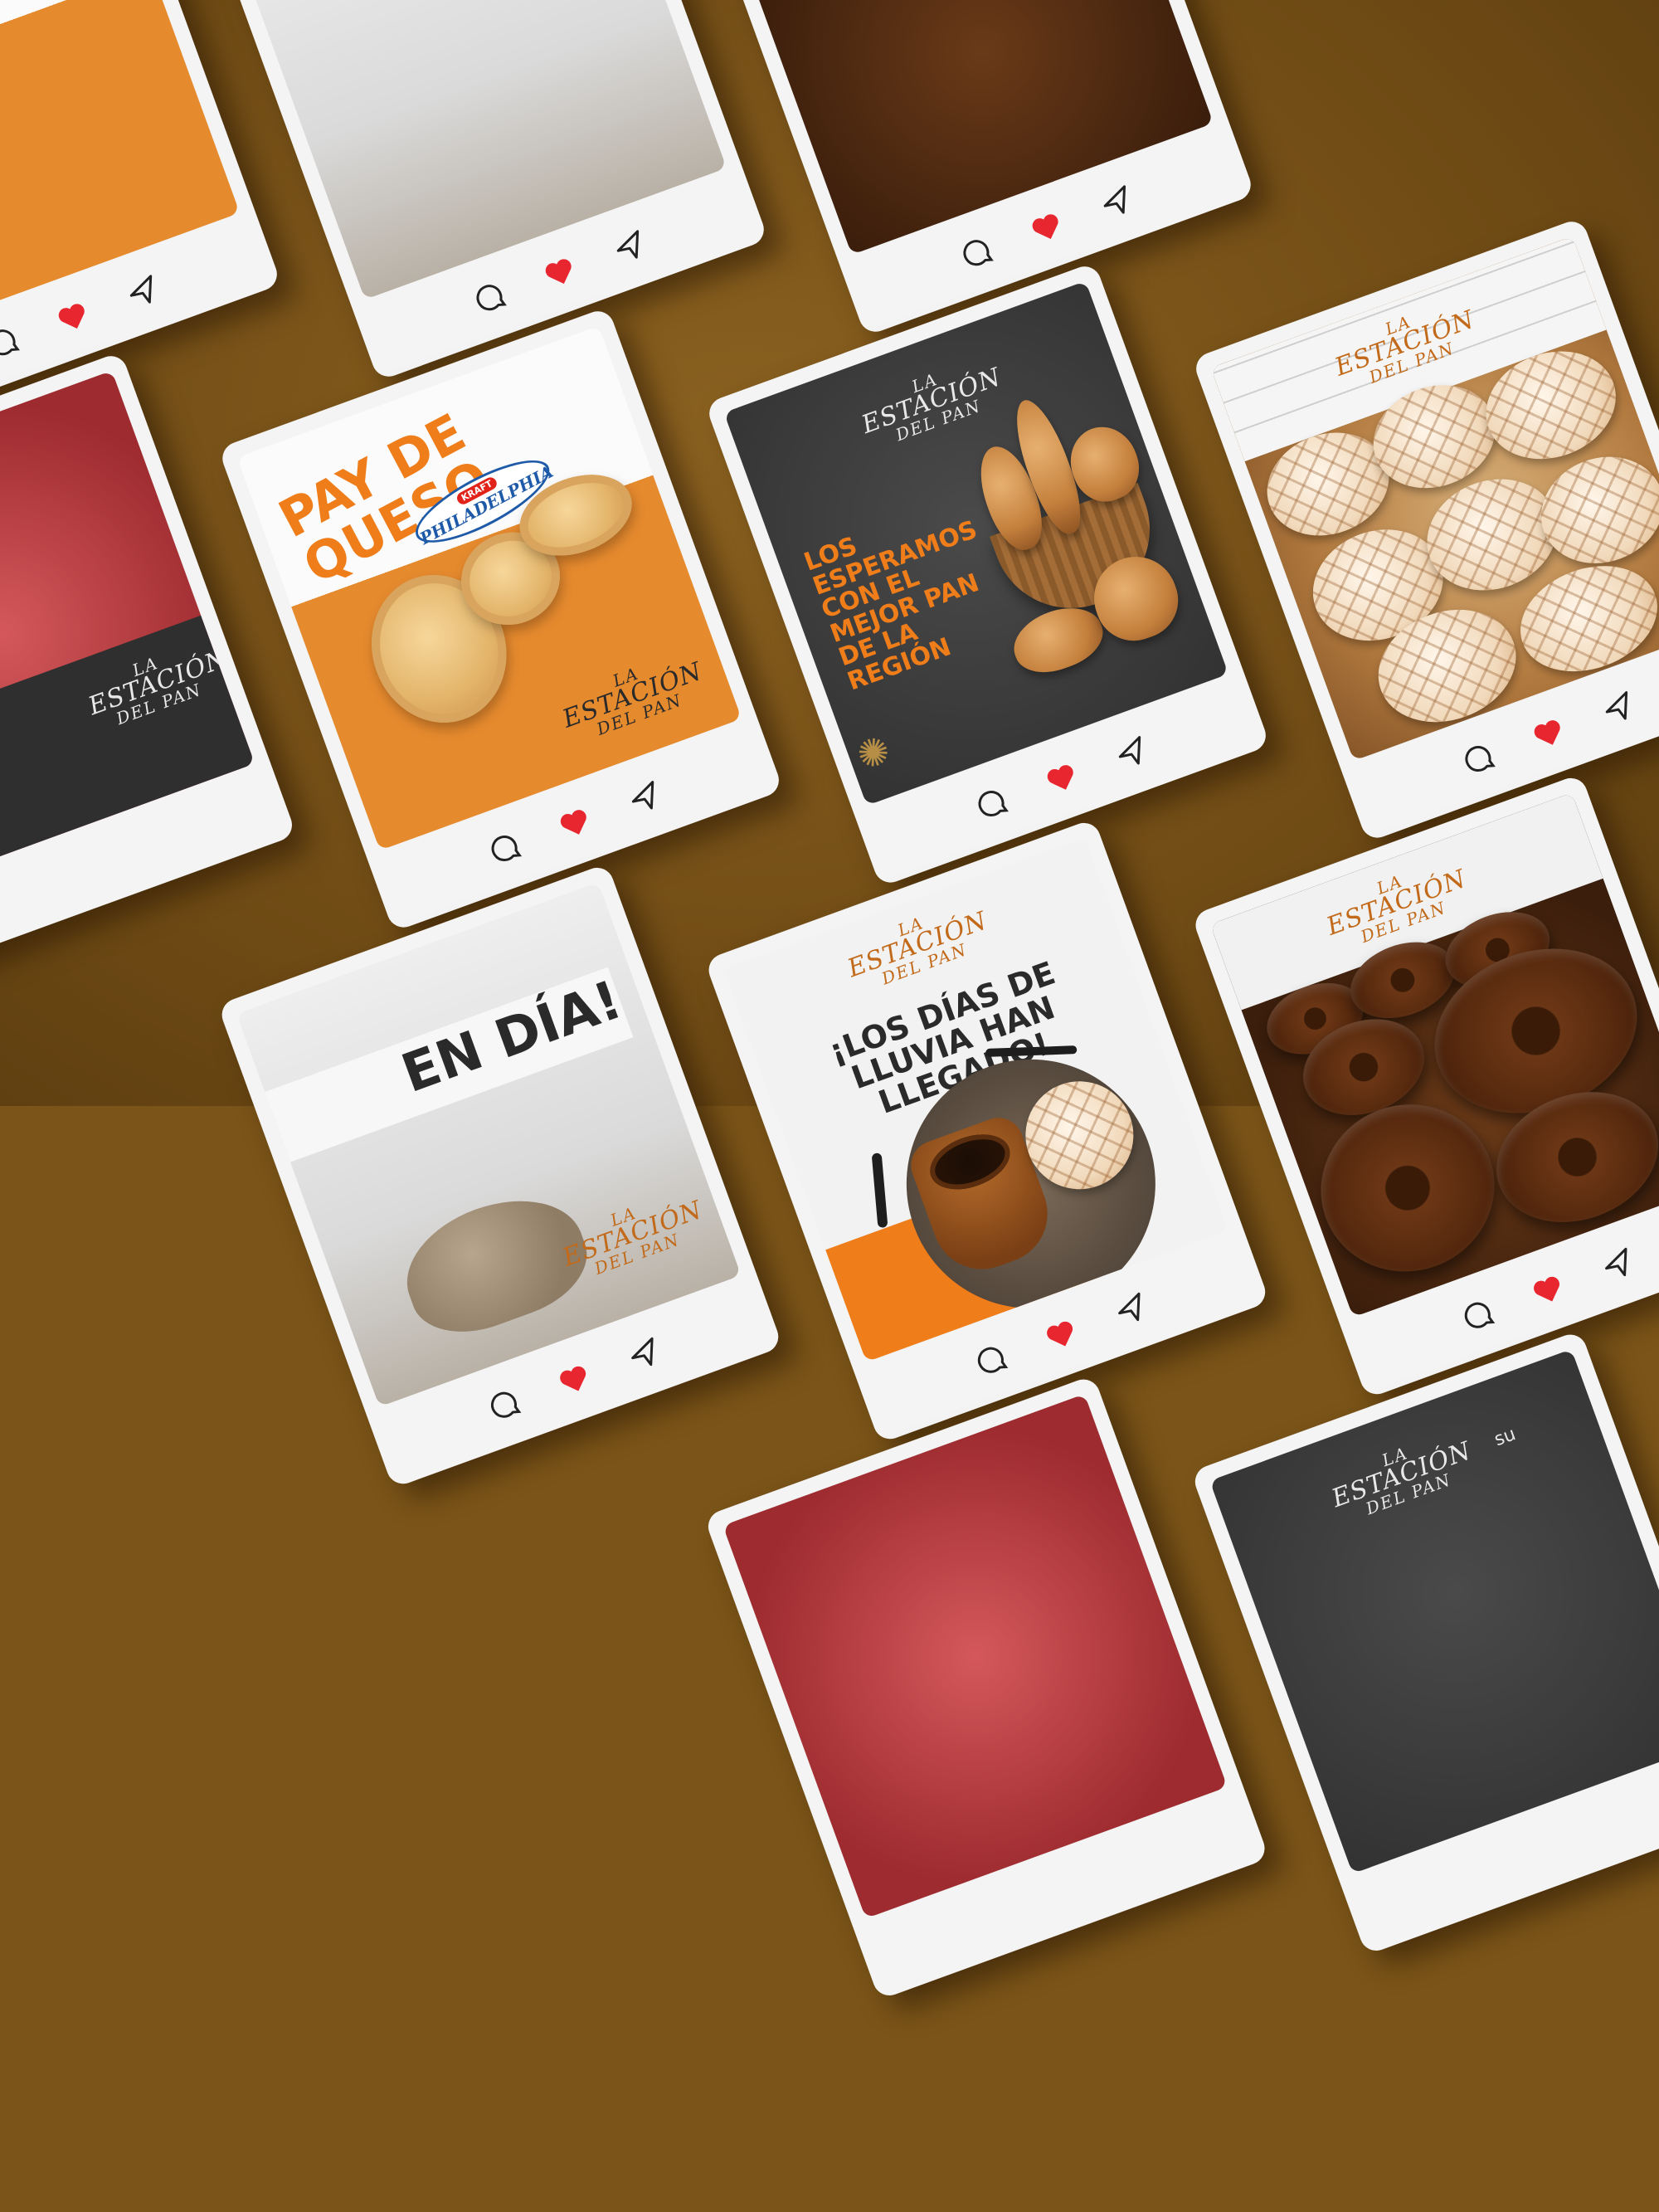 The height and width of the screenshot is (2212, 1659). I want to click on post-image: LA ESTACIÓN DEL PAN su, so click(1434, 1611).